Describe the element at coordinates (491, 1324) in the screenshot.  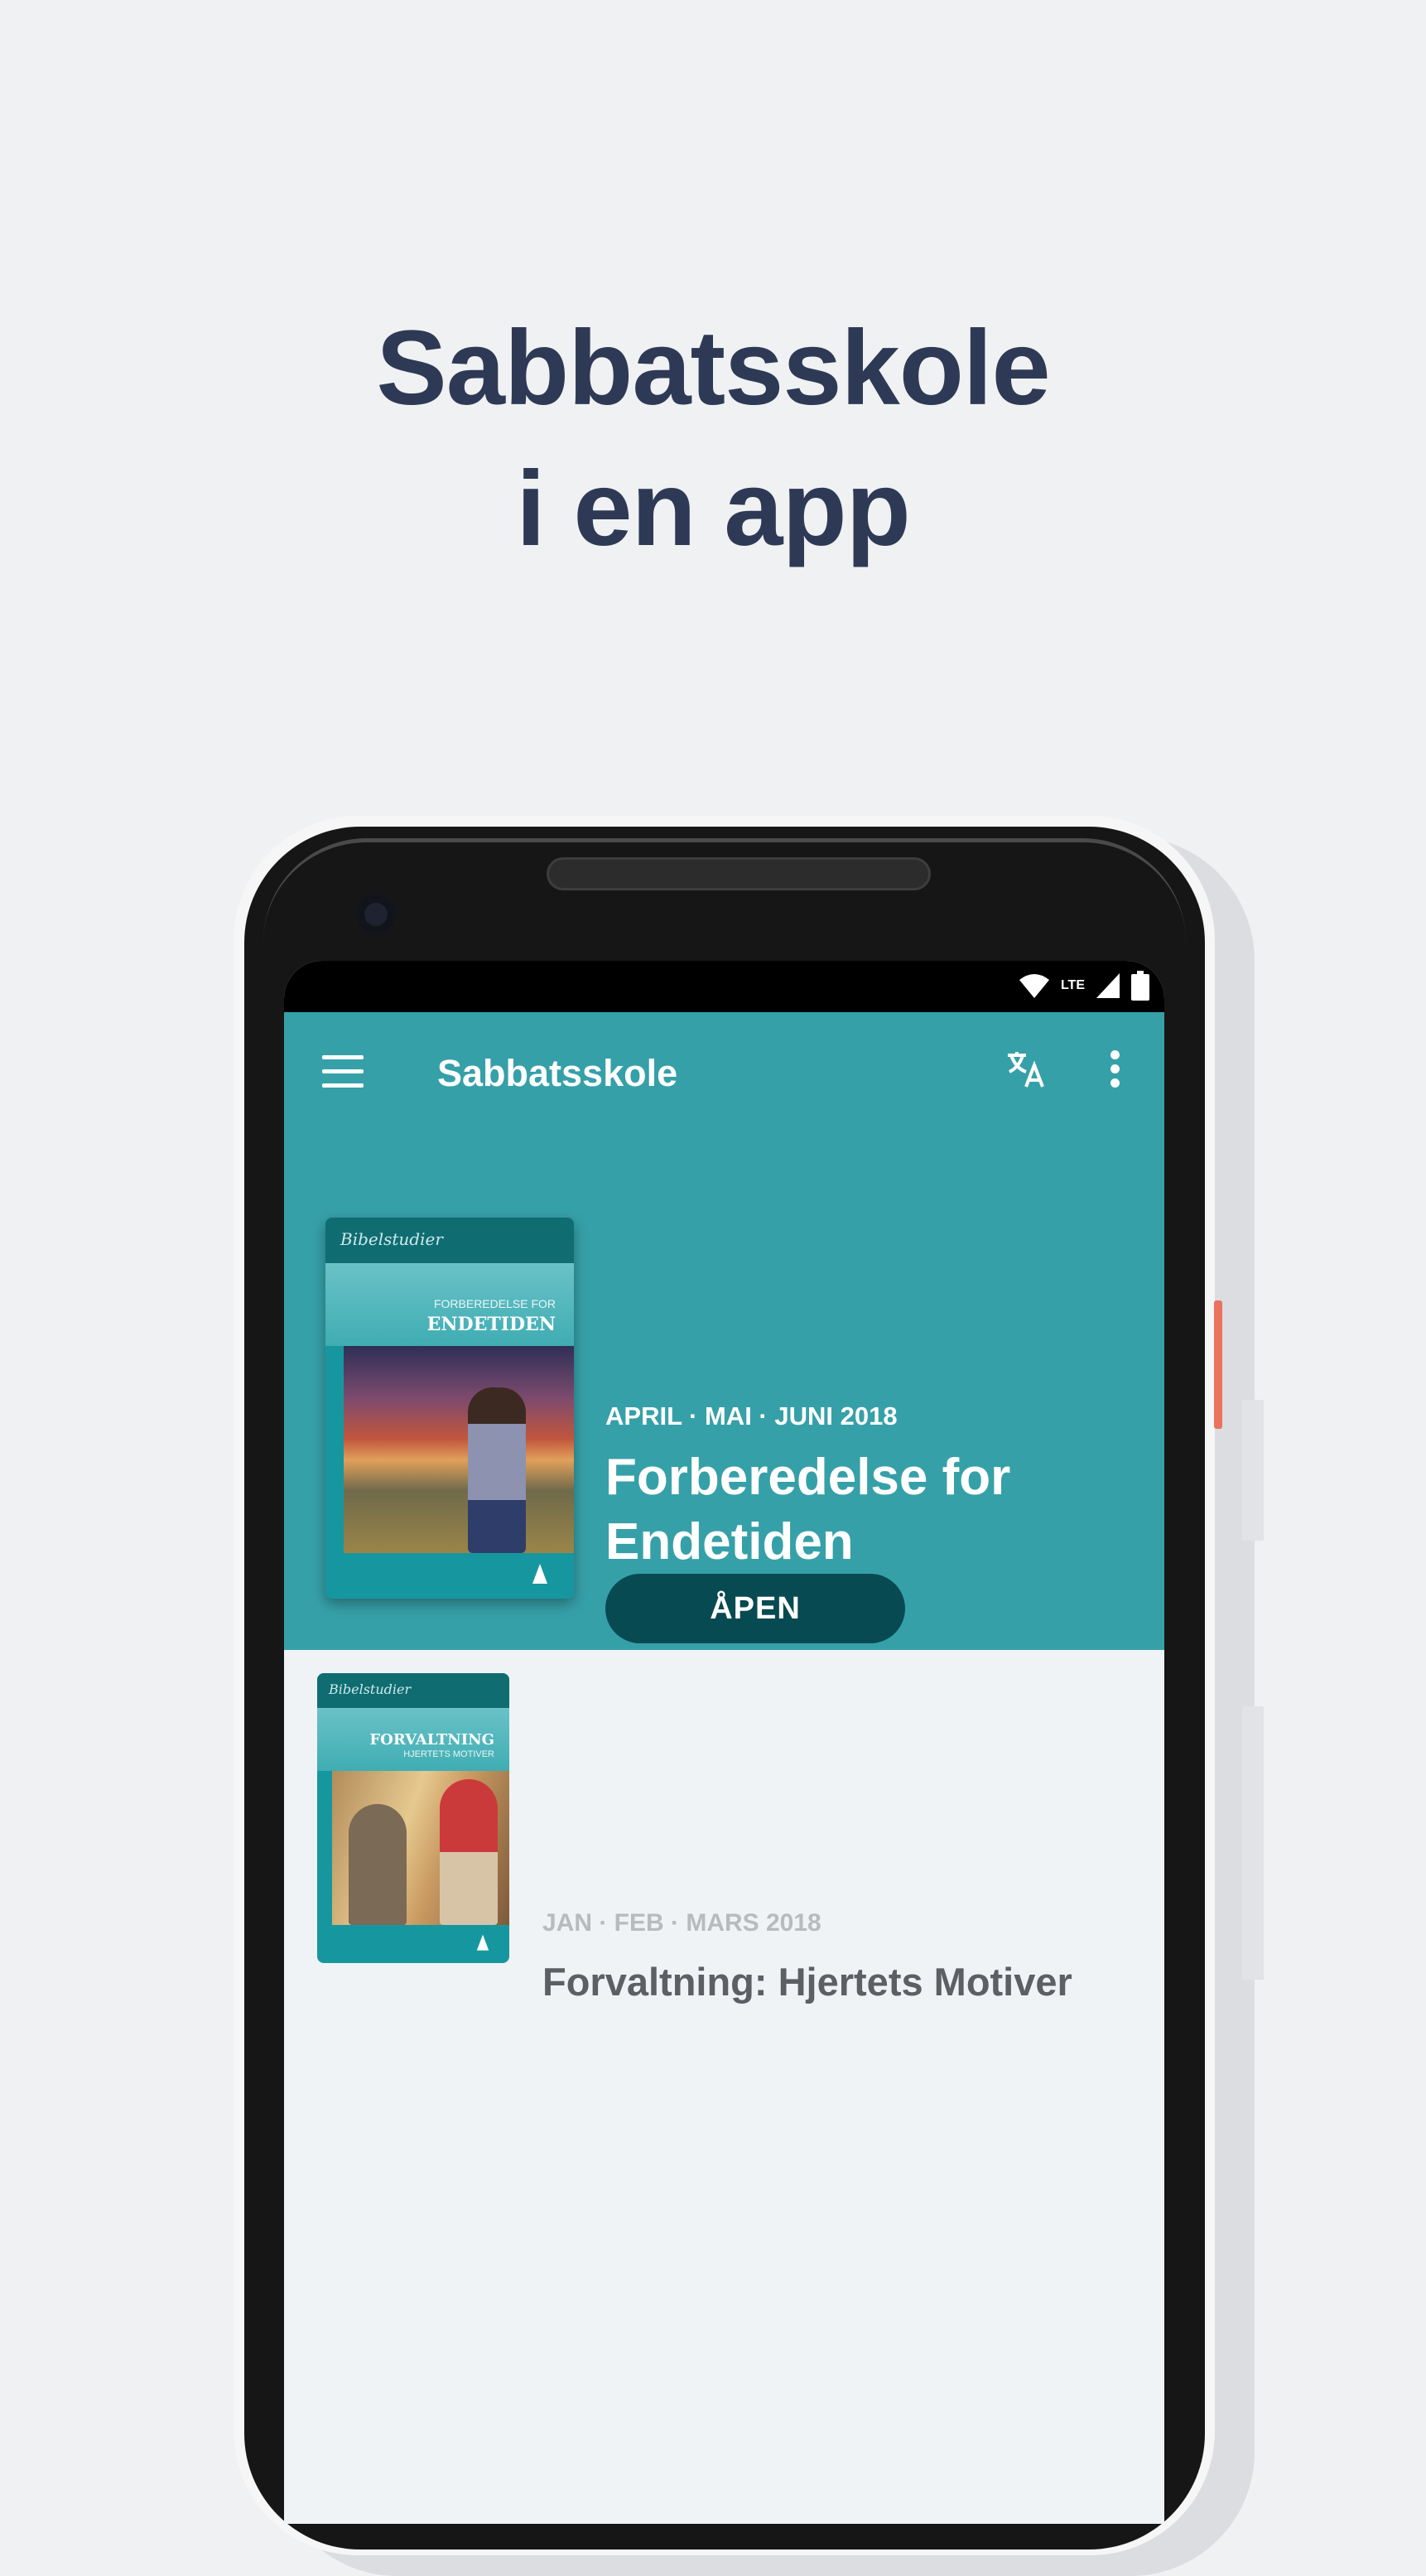
I see `cover-title: ENDETIDEN` at that location.